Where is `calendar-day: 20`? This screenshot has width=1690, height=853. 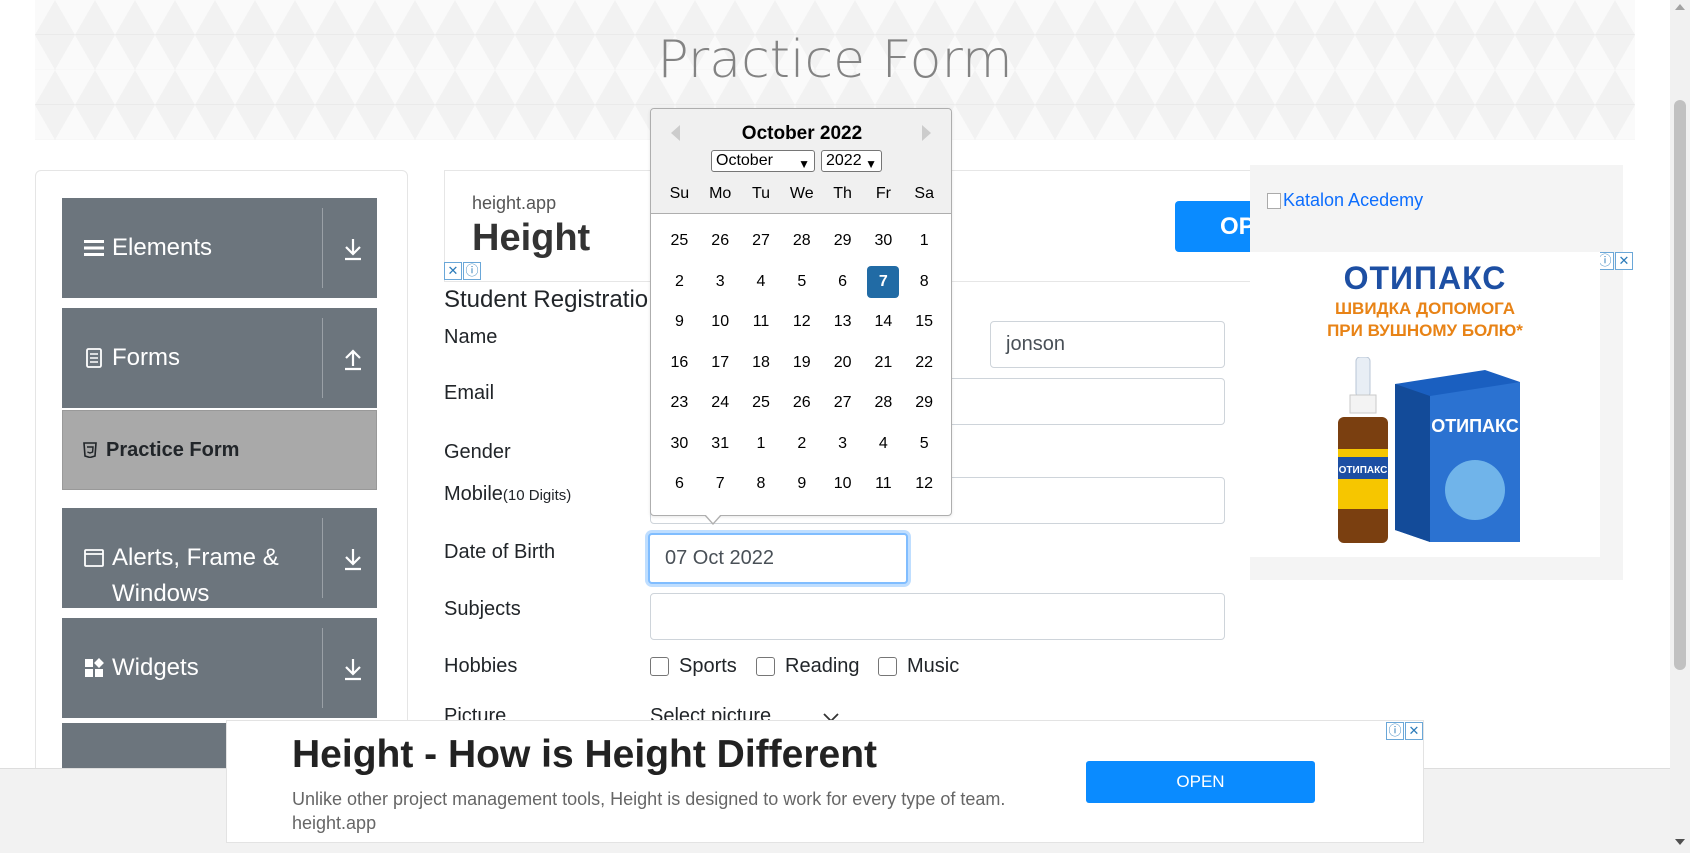
calendar-day: 20 is located at coordinates (842, 363).